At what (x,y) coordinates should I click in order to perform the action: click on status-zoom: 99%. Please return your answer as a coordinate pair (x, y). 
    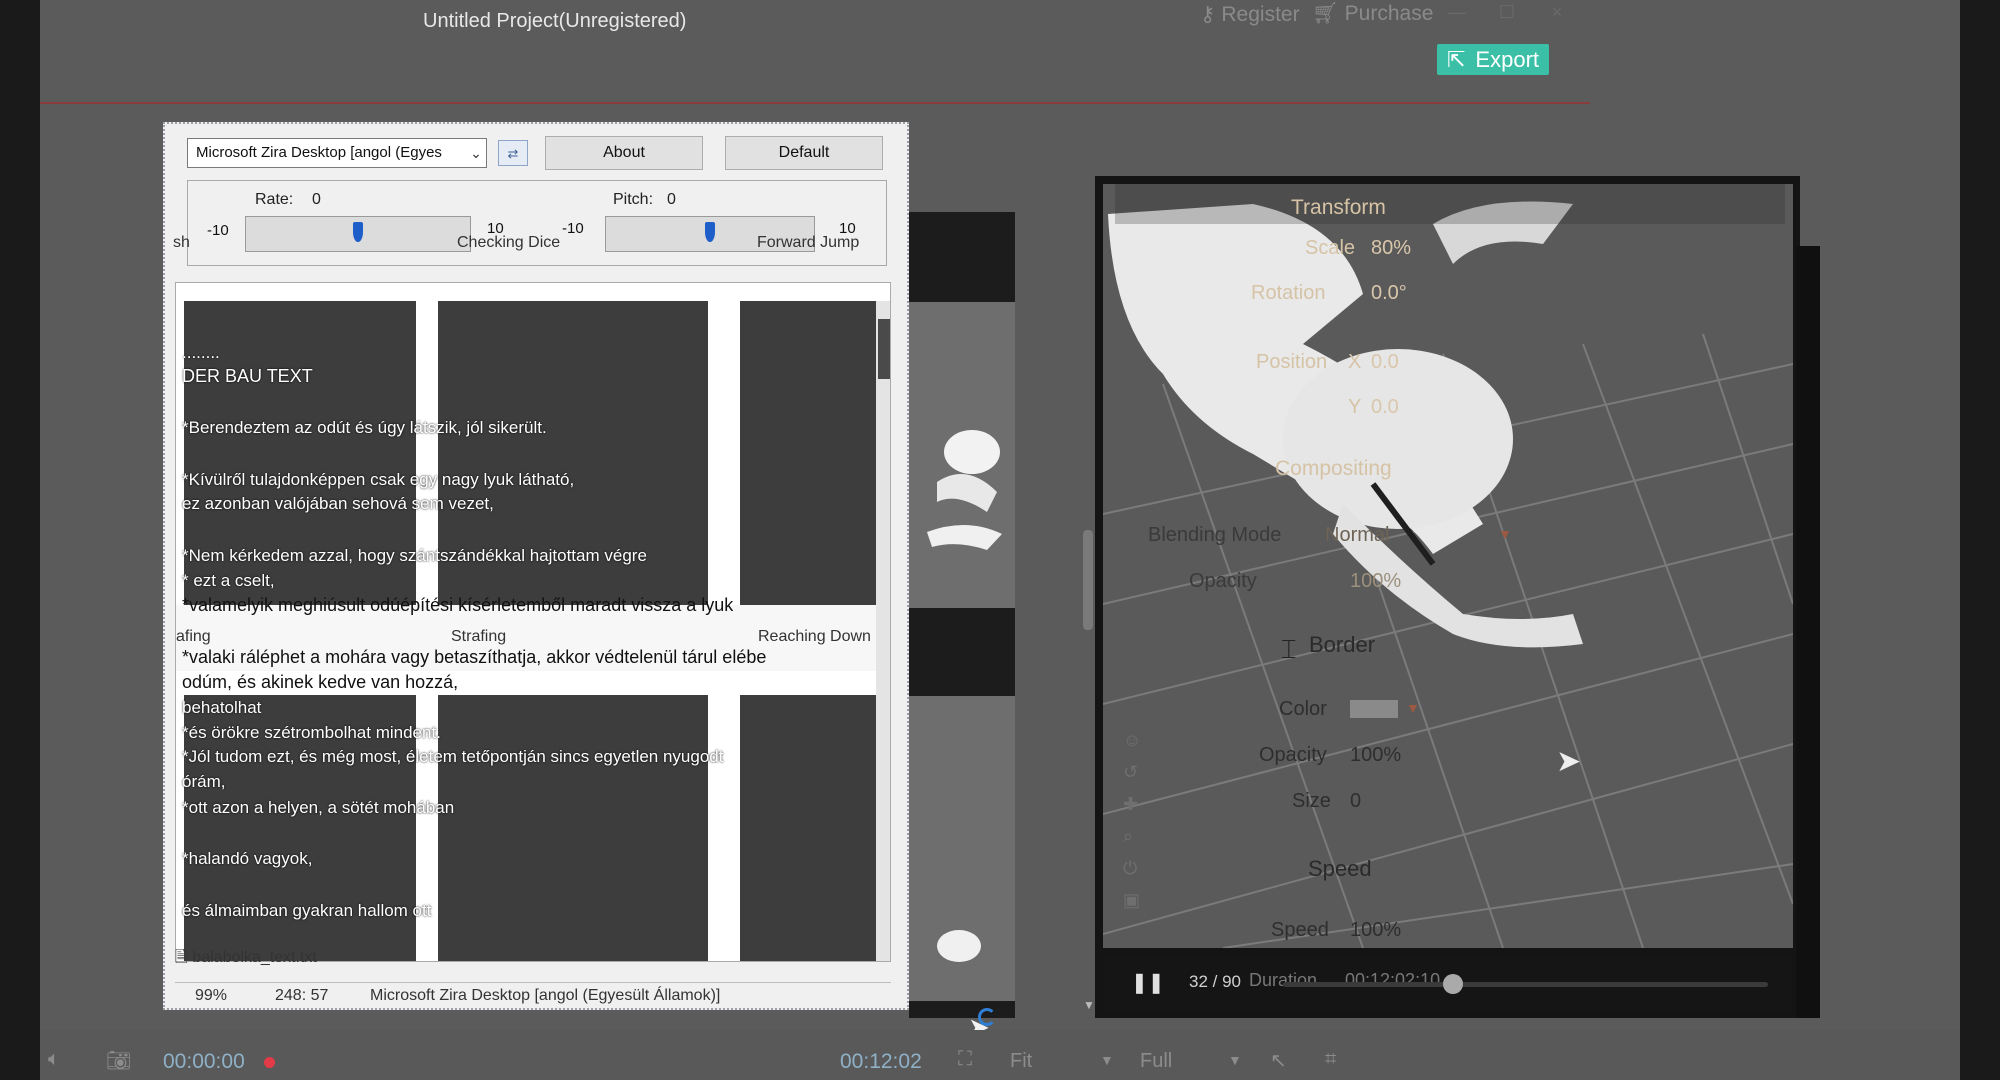
    Looking at the image, I should click on (211, 995).